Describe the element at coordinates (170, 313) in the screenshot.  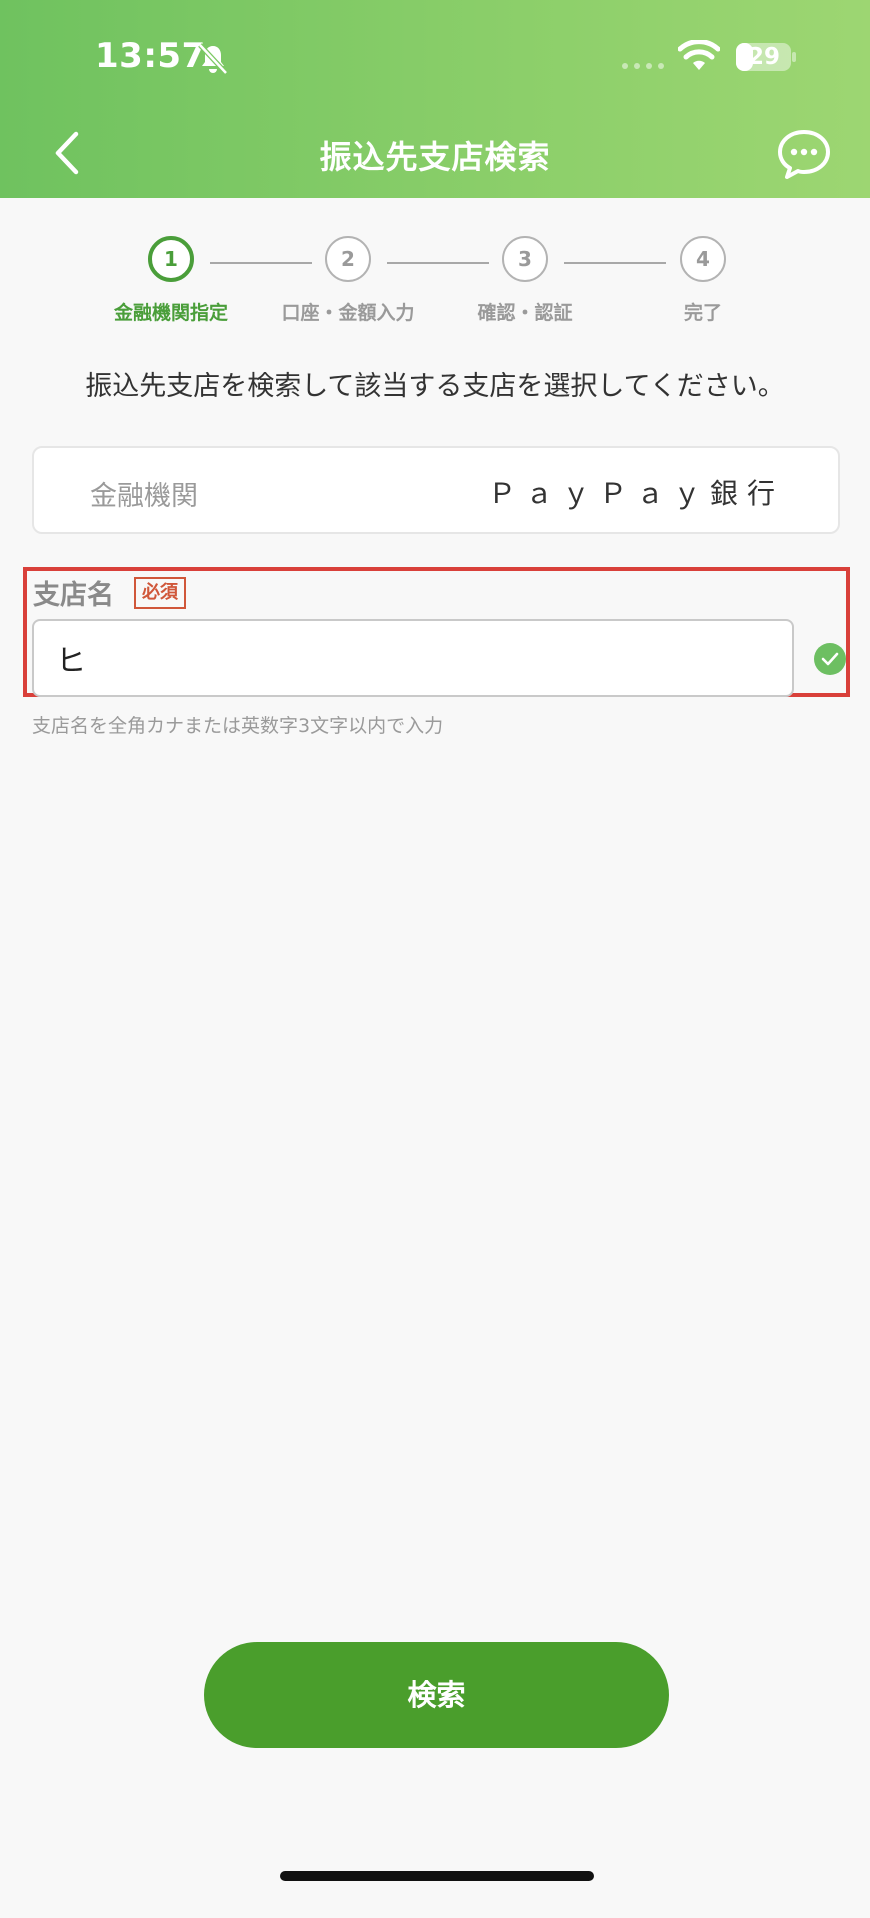
I see `step-1-label: 金融機関指定` at that location.